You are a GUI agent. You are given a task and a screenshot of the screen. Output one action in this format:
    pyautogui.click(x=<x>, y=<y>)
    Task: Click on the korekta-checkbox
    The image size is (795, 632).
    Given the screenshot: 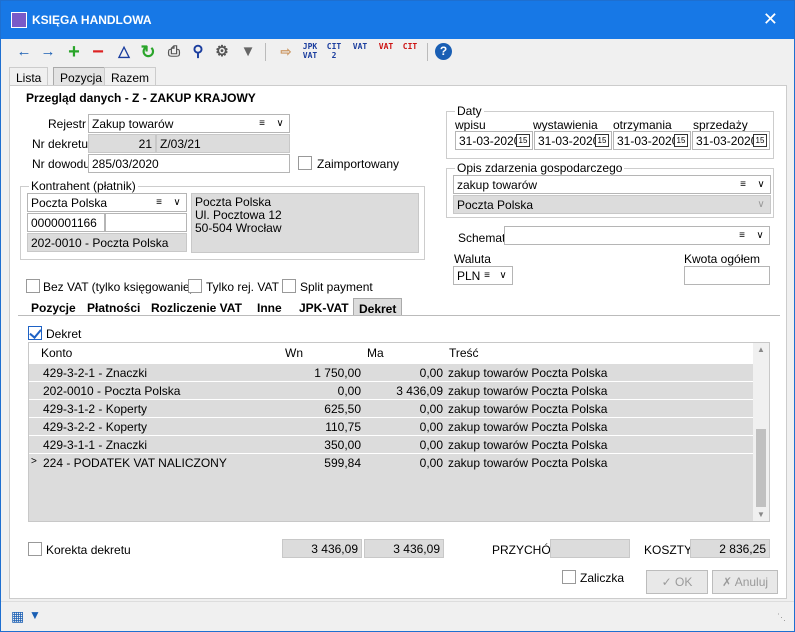 What is the action you would take?
    pyautogui.click(x=35, y=549)
    